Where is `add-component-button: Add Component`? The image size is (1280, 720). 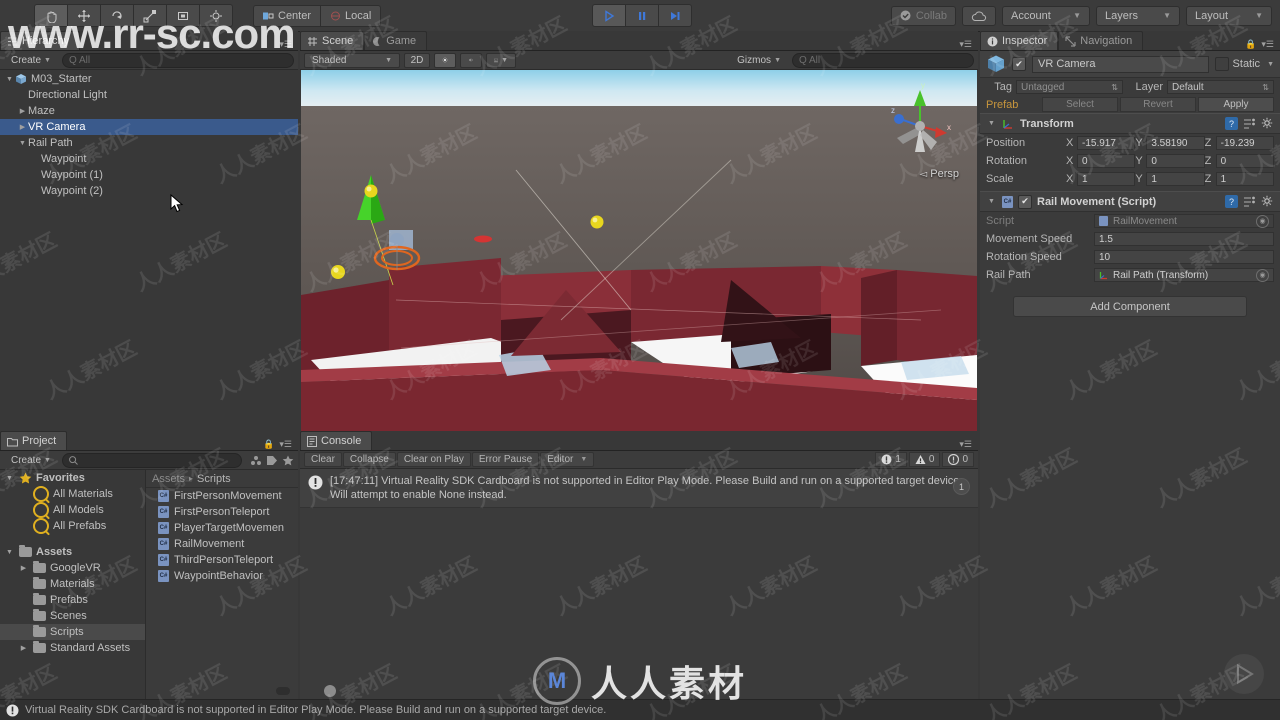 add-component-button: Add Component is located at coordinates (1130, 306).